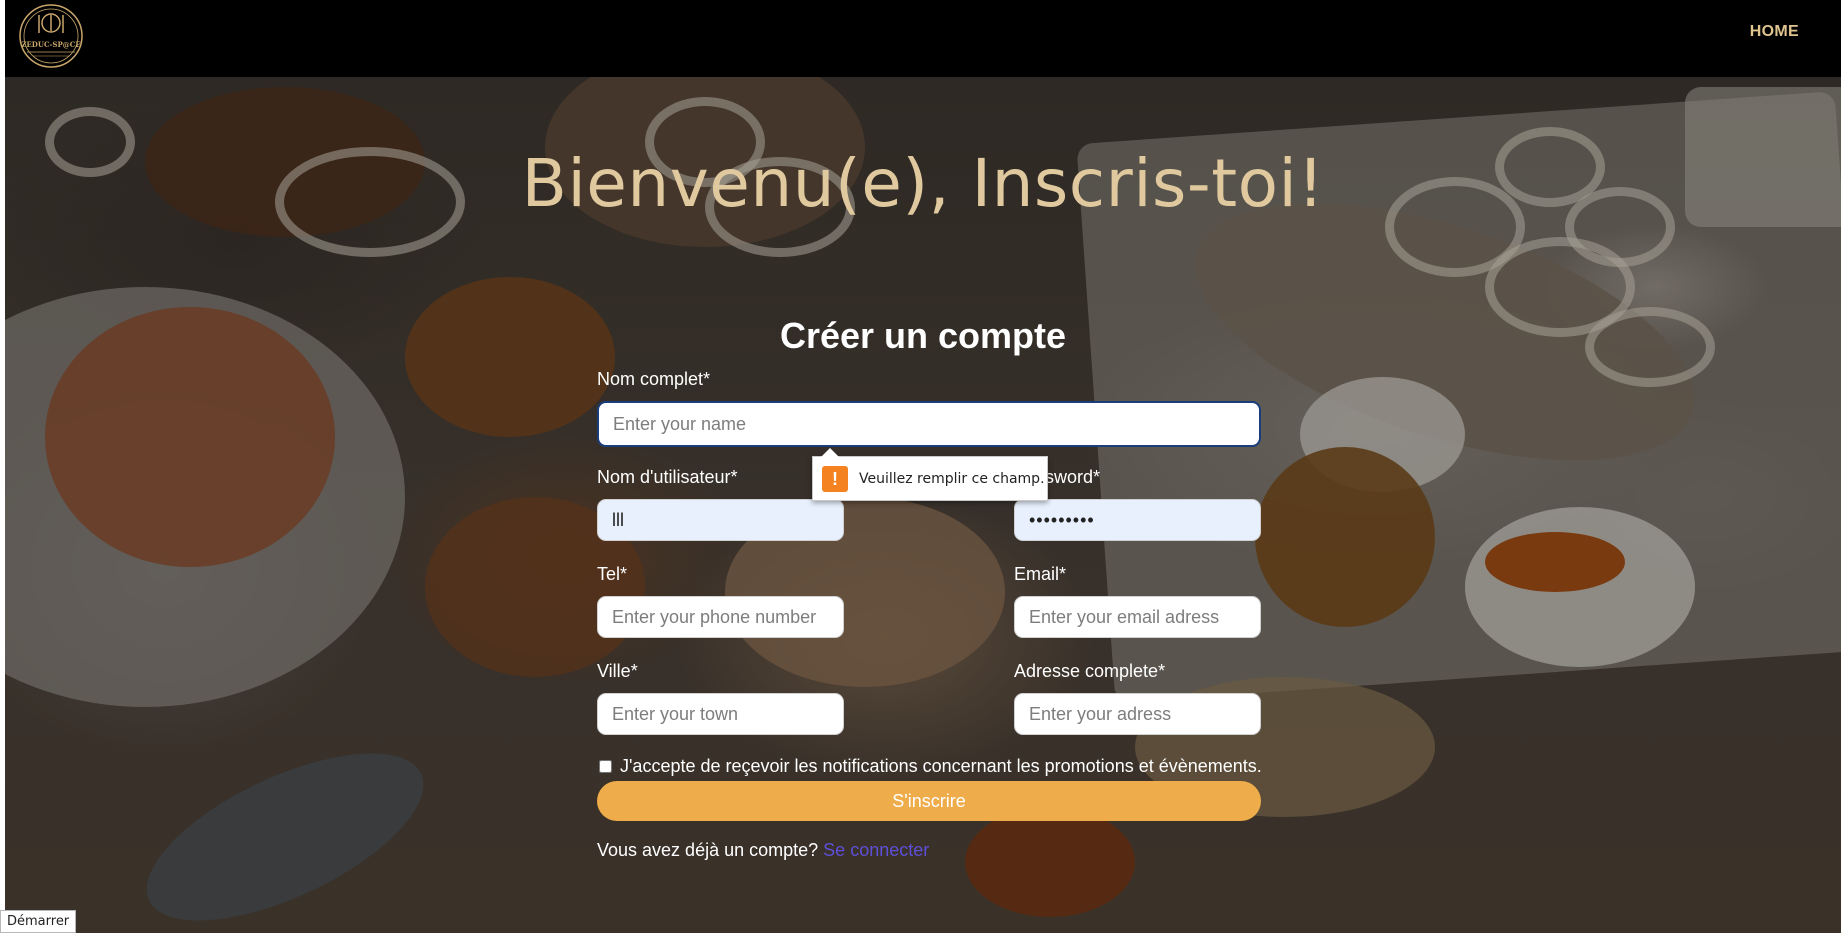  I want to click on validation-message: Veuillez remplir ce champ., so click(952, 478).